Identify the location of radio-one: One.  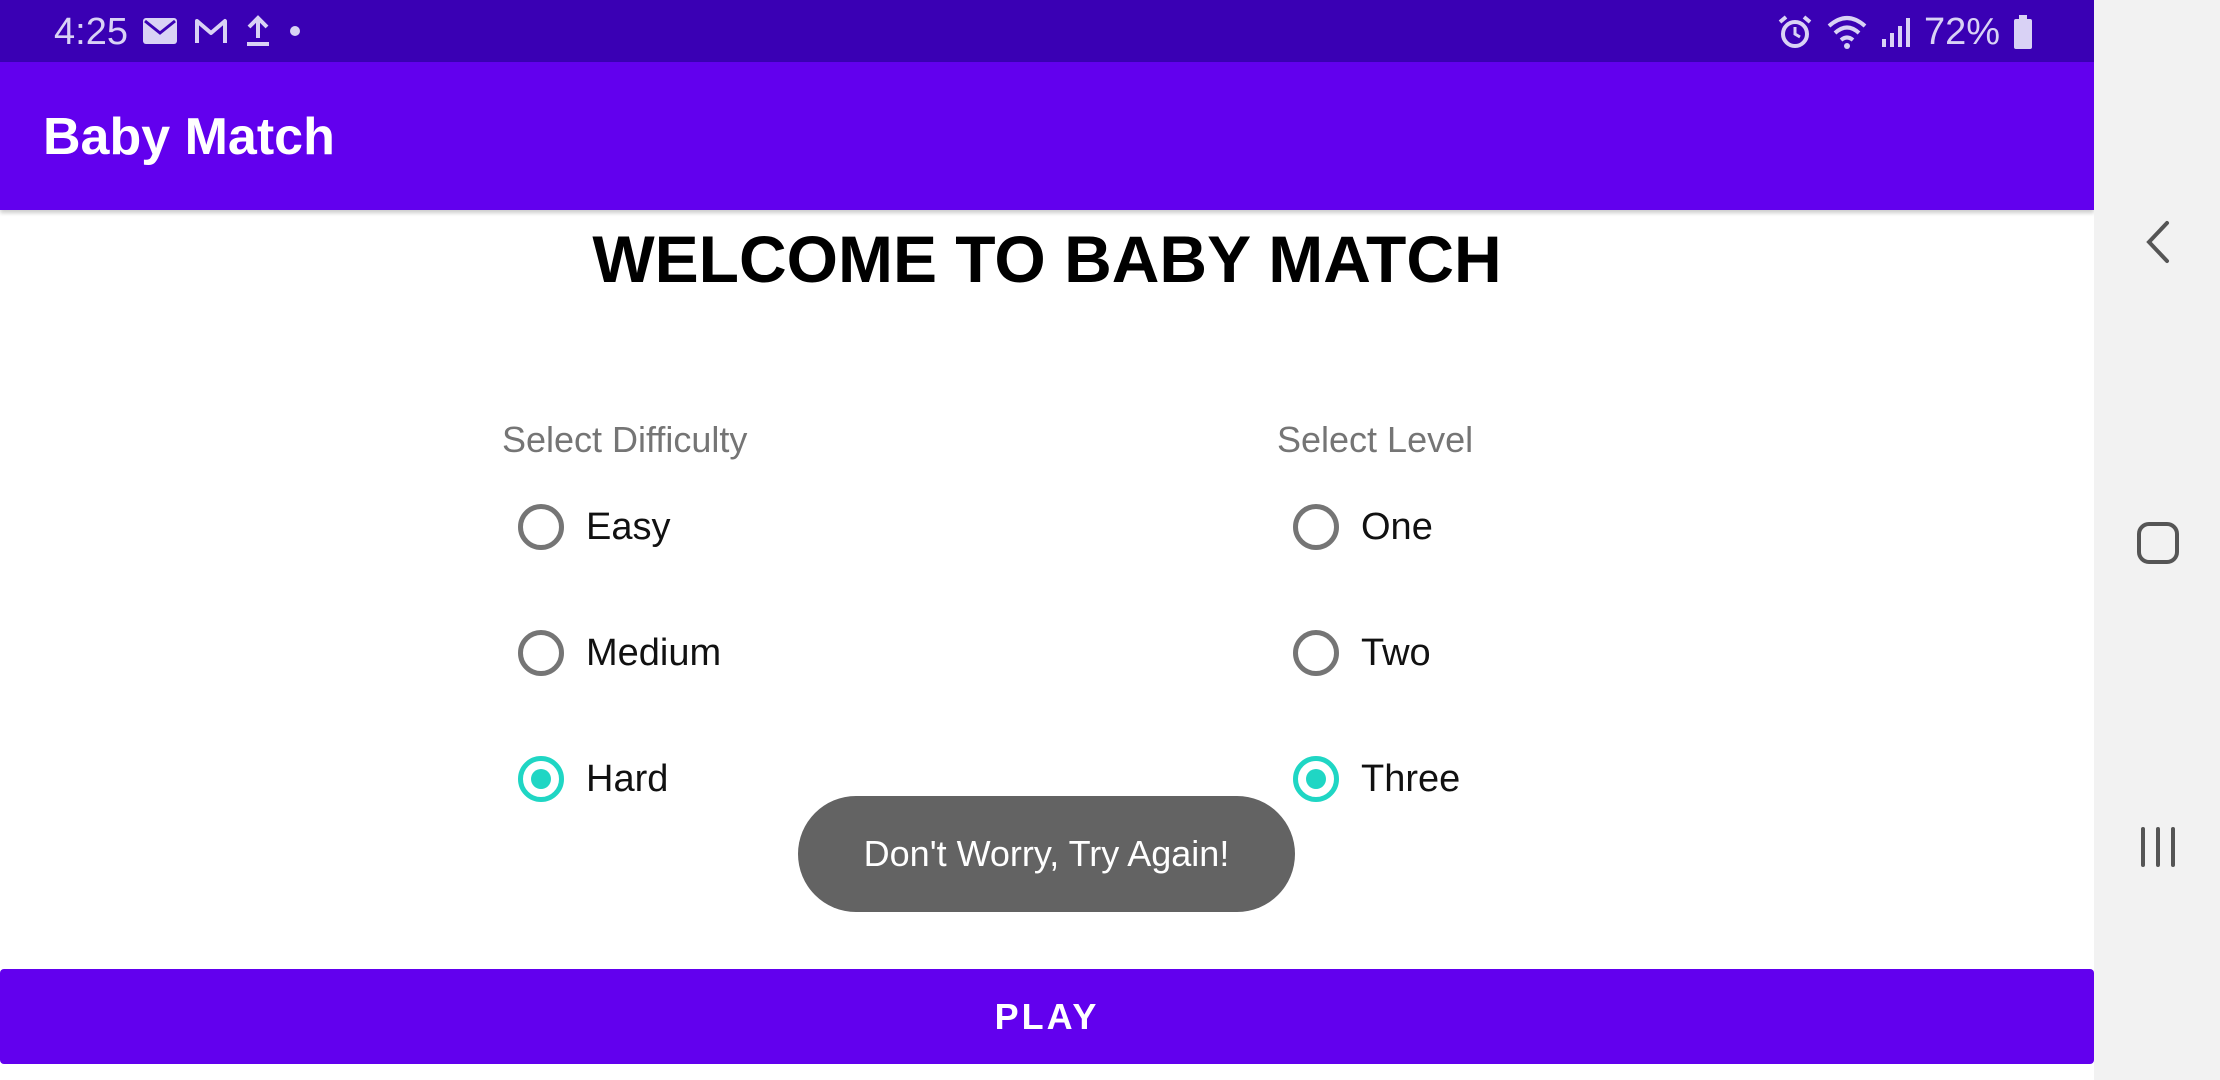
(1354, 527).